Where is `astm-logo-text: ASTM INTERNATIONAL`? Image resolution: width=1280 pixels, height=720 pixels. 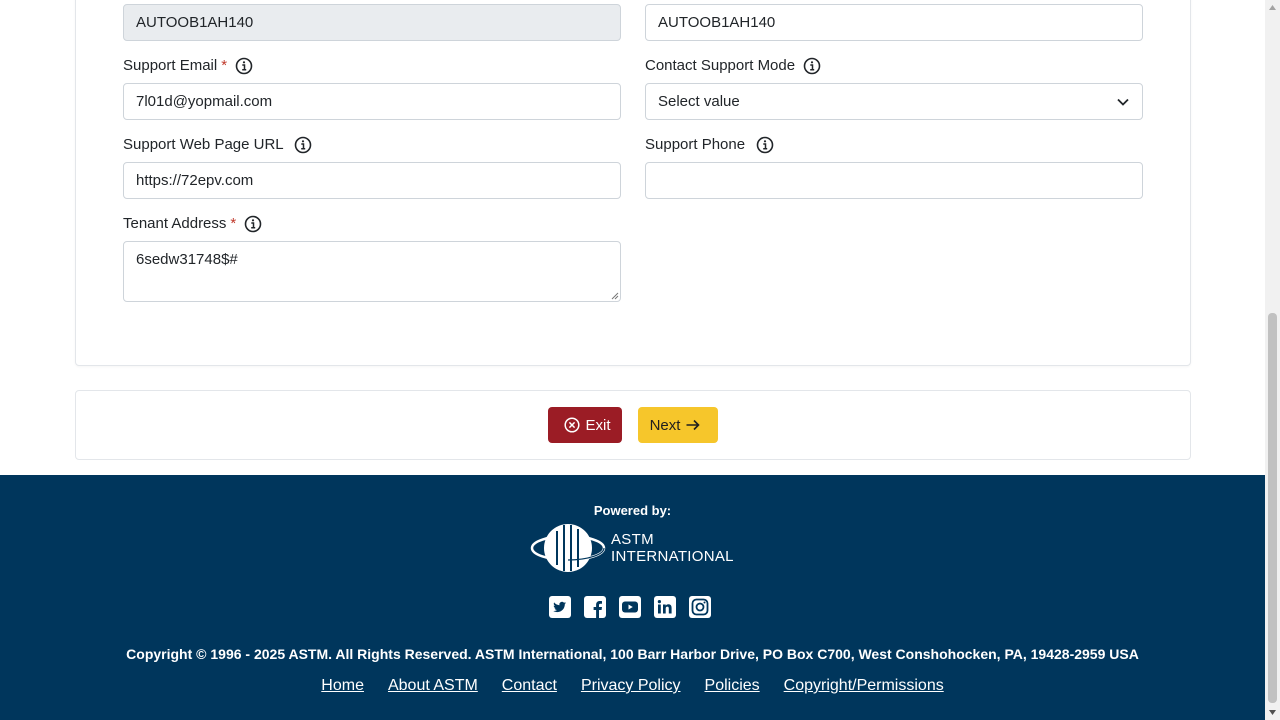 astm-logo-text: ASTM INTERNATIONAL is located at coordinates (672, 548).